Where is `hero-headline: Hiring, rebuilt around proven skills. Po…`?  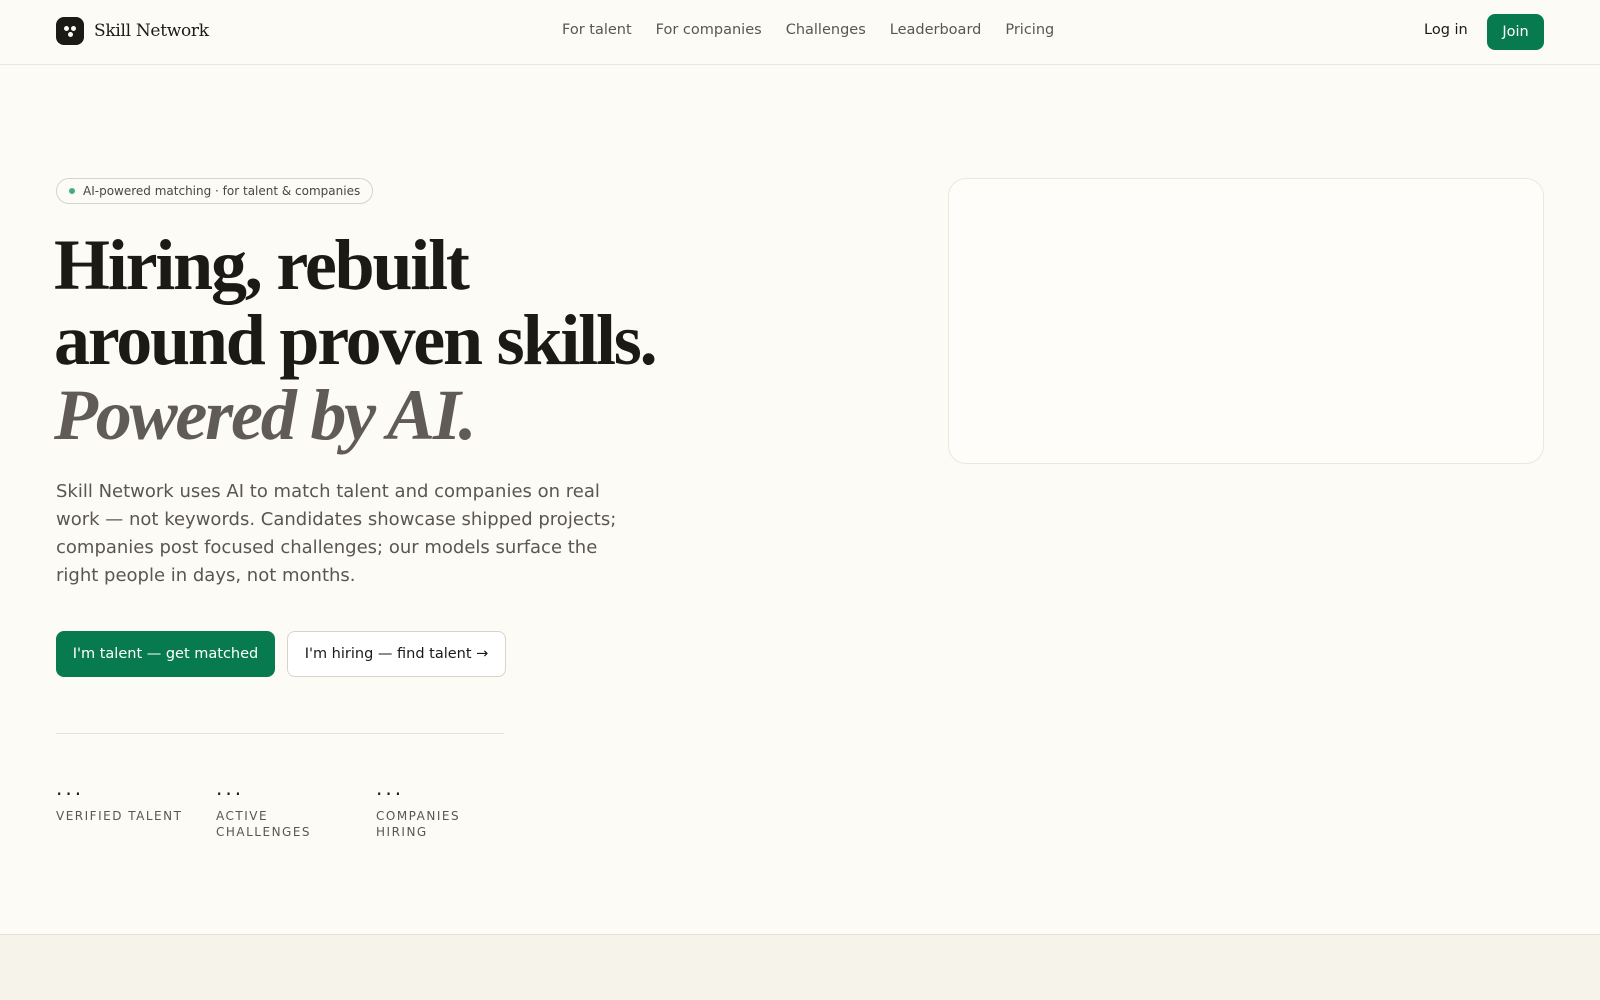
hero-headline: Hiring, rebuilt around proven skills. Po… is located at coordinates (434, 340).